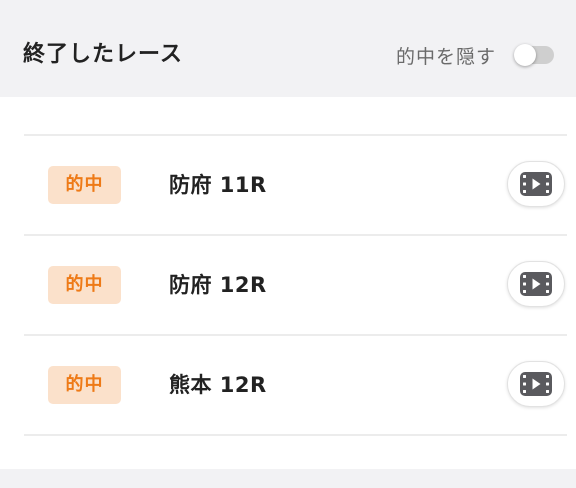 Image resolution: width=576 pixels, height=488 pixels. Describe the element at coordinates (103, 54) in the screenshot. I see `section-title: 終了したレース` at that location.